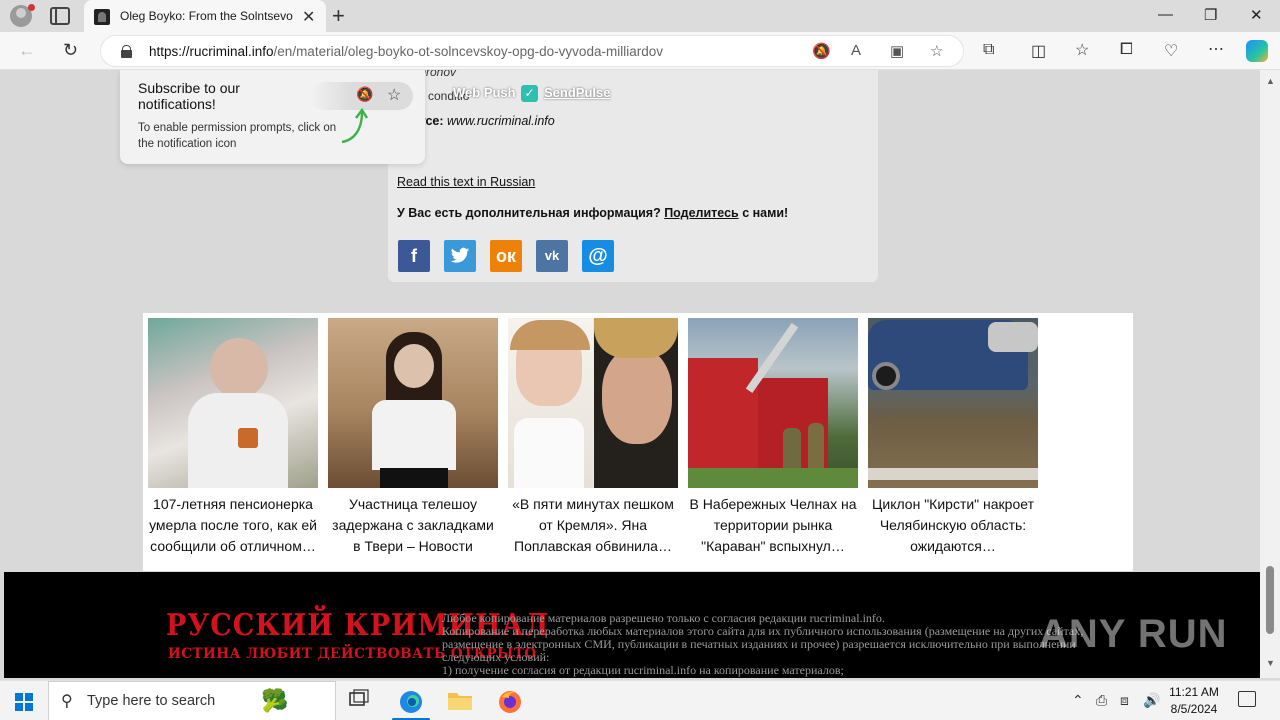 The image size is (1280, 720). I want to click on restore-button: ❐, so click(1210, 15).